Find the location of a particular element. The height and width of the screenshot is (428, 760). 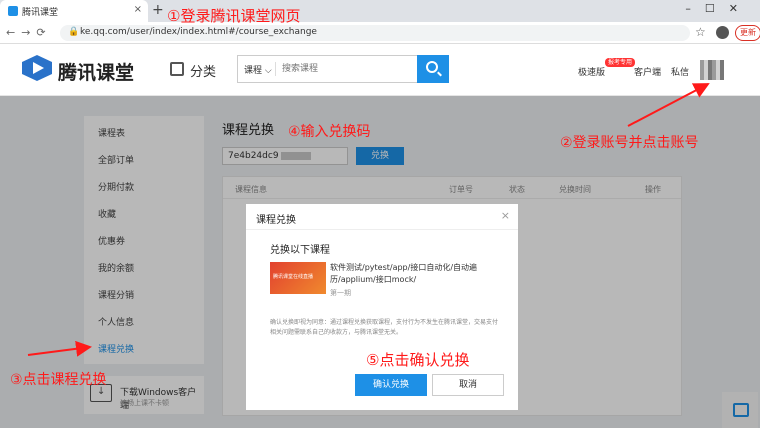

express-badge: 报考专用 is located at coordinates (620, 62).